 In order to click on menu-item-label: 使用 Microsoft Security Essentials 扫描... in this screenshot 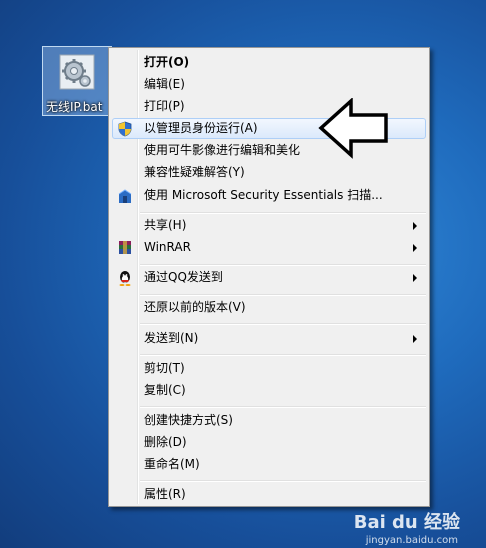, I will do `click(263, 195)`.